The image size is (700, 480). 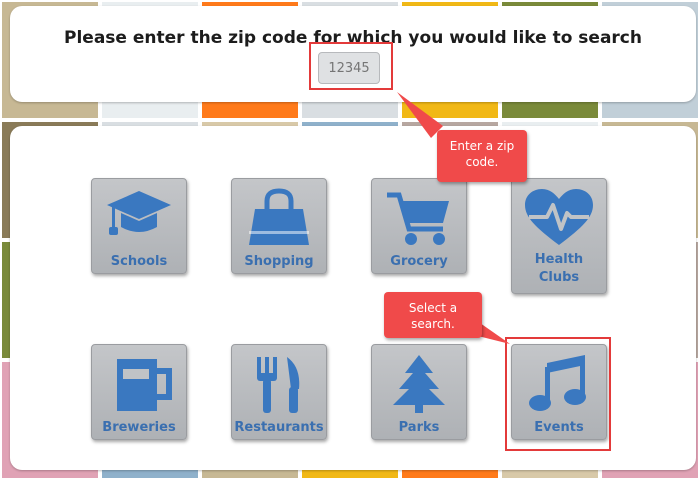 What do you see at coordinates (139, 218) in the screenshot?
I see `graduation-cap-icon` at bounding box center [139, 218].